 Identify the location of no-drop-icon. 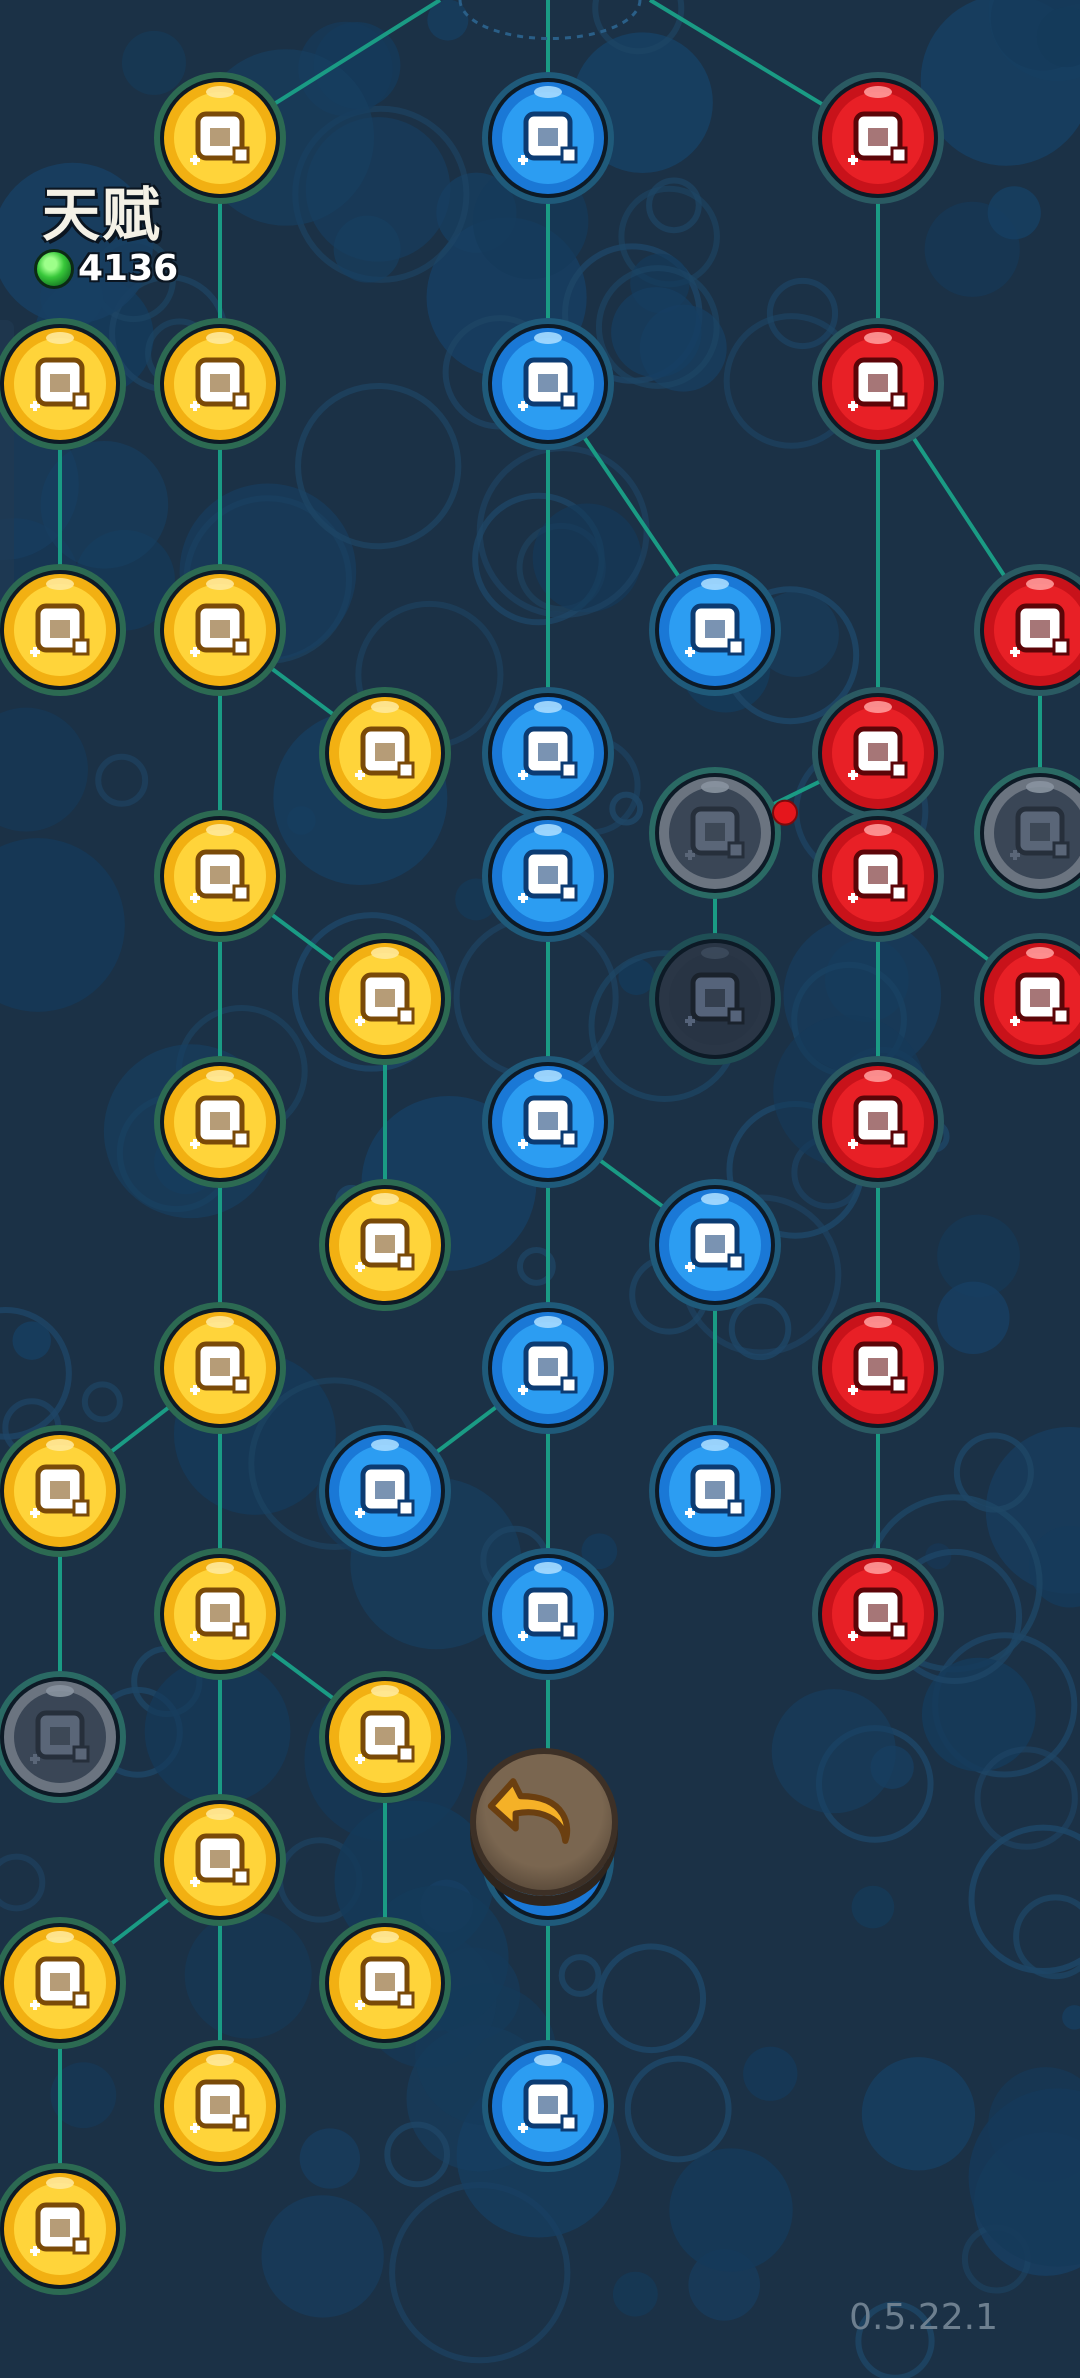
(878, 1614).